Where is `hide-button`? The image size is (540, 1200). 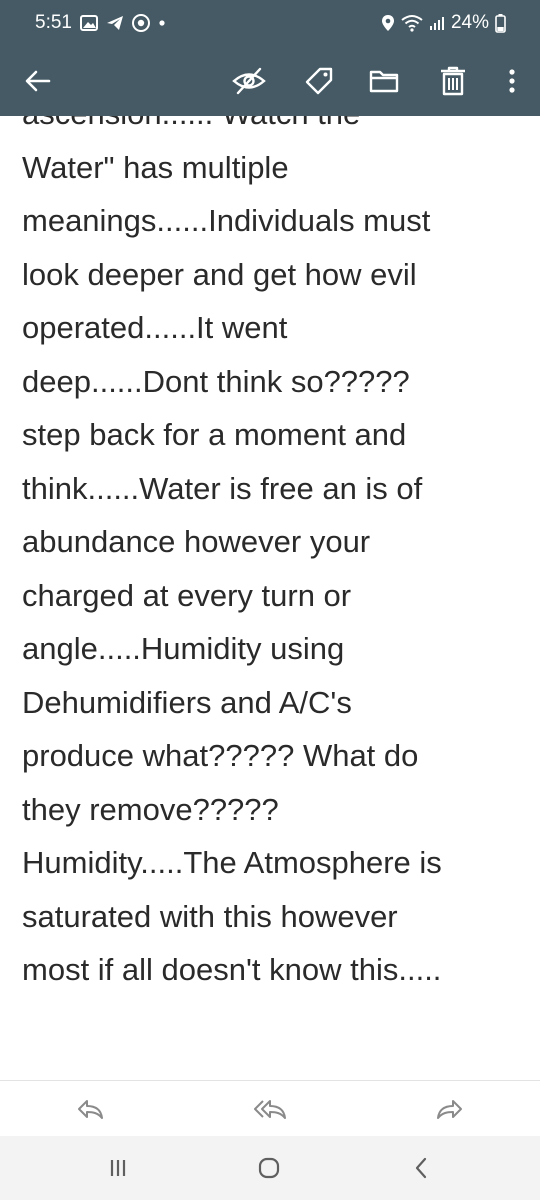
hide-button is located at coordinates (249, 81).